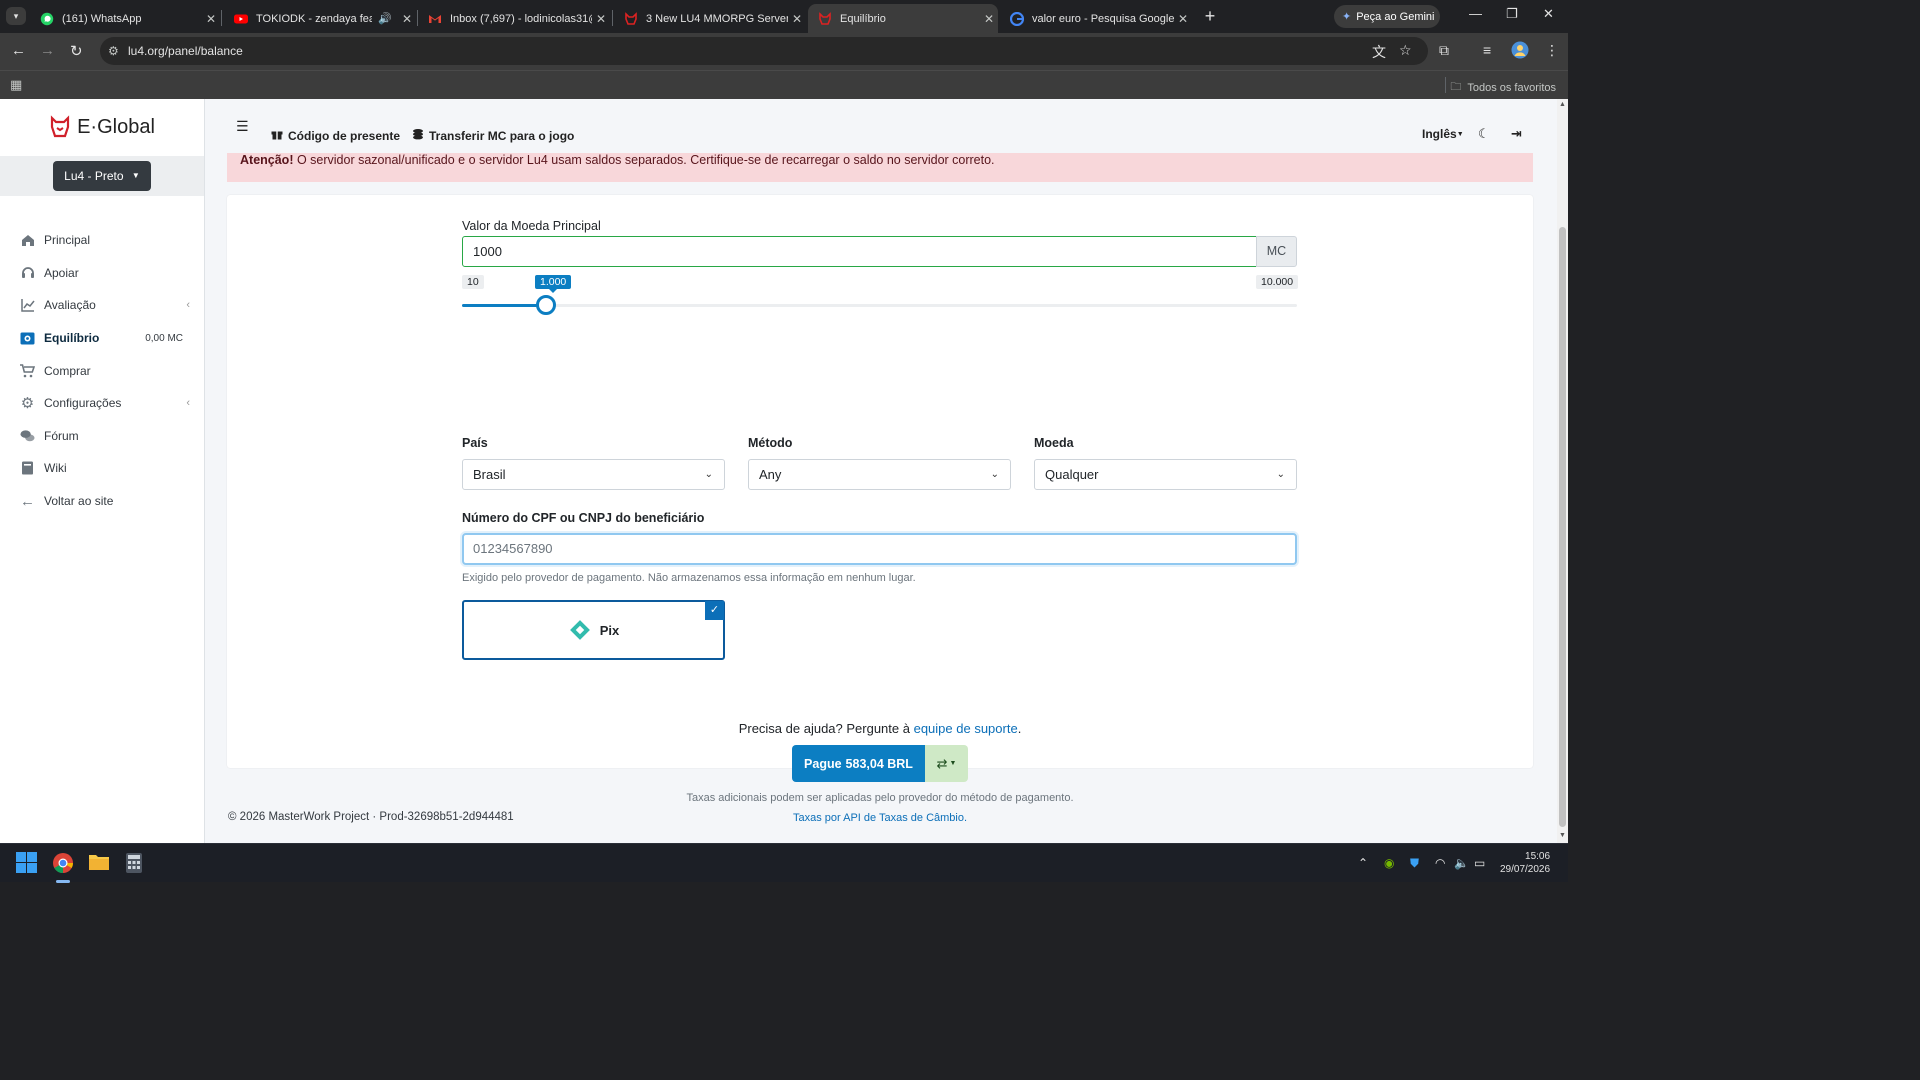 This screenshot has width=1920, height=1080. What do you see at coordinates (1387, 16) in the screenshot?
I see `gemini-button: ✦ Peça ao Gemini` at bounding box center [1387, 16].